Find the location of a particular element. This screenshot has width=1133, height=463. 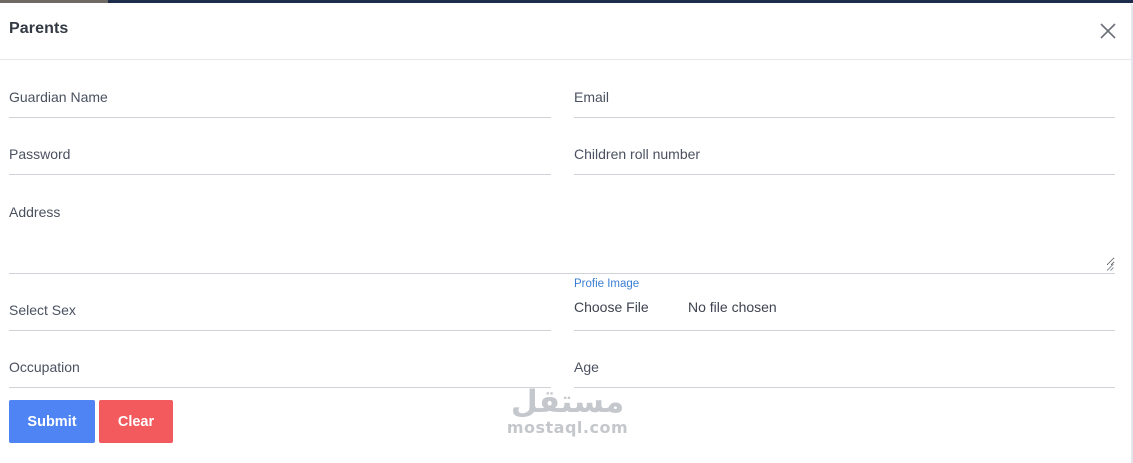

password-input is located at coordinates (280, 154).